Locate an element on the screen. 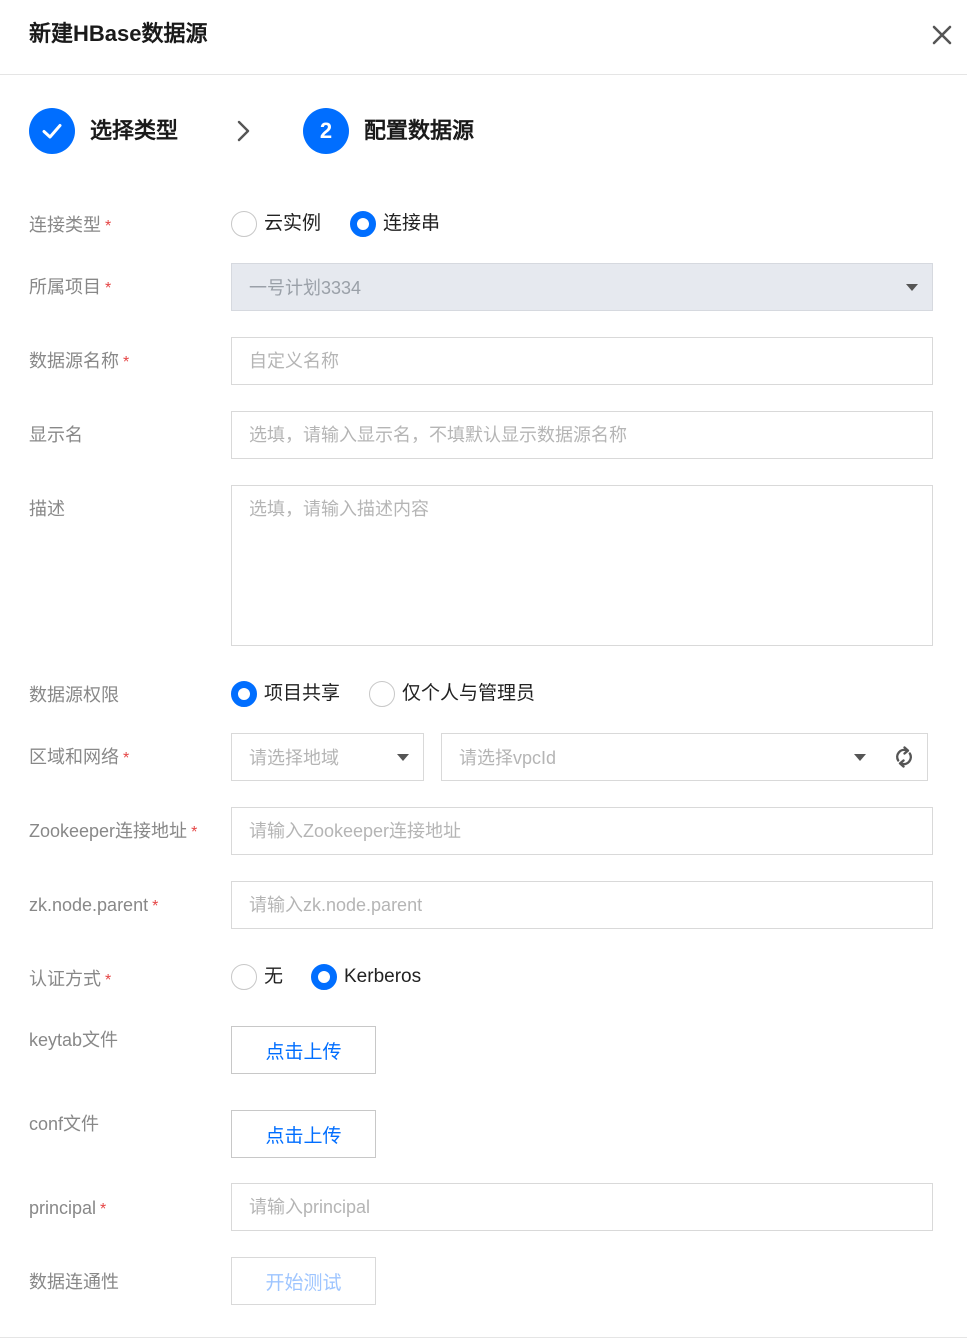 The height and width of the screenshot is (1343, 967). project-label: 所属项目 * is located at coordinates (70, 287).